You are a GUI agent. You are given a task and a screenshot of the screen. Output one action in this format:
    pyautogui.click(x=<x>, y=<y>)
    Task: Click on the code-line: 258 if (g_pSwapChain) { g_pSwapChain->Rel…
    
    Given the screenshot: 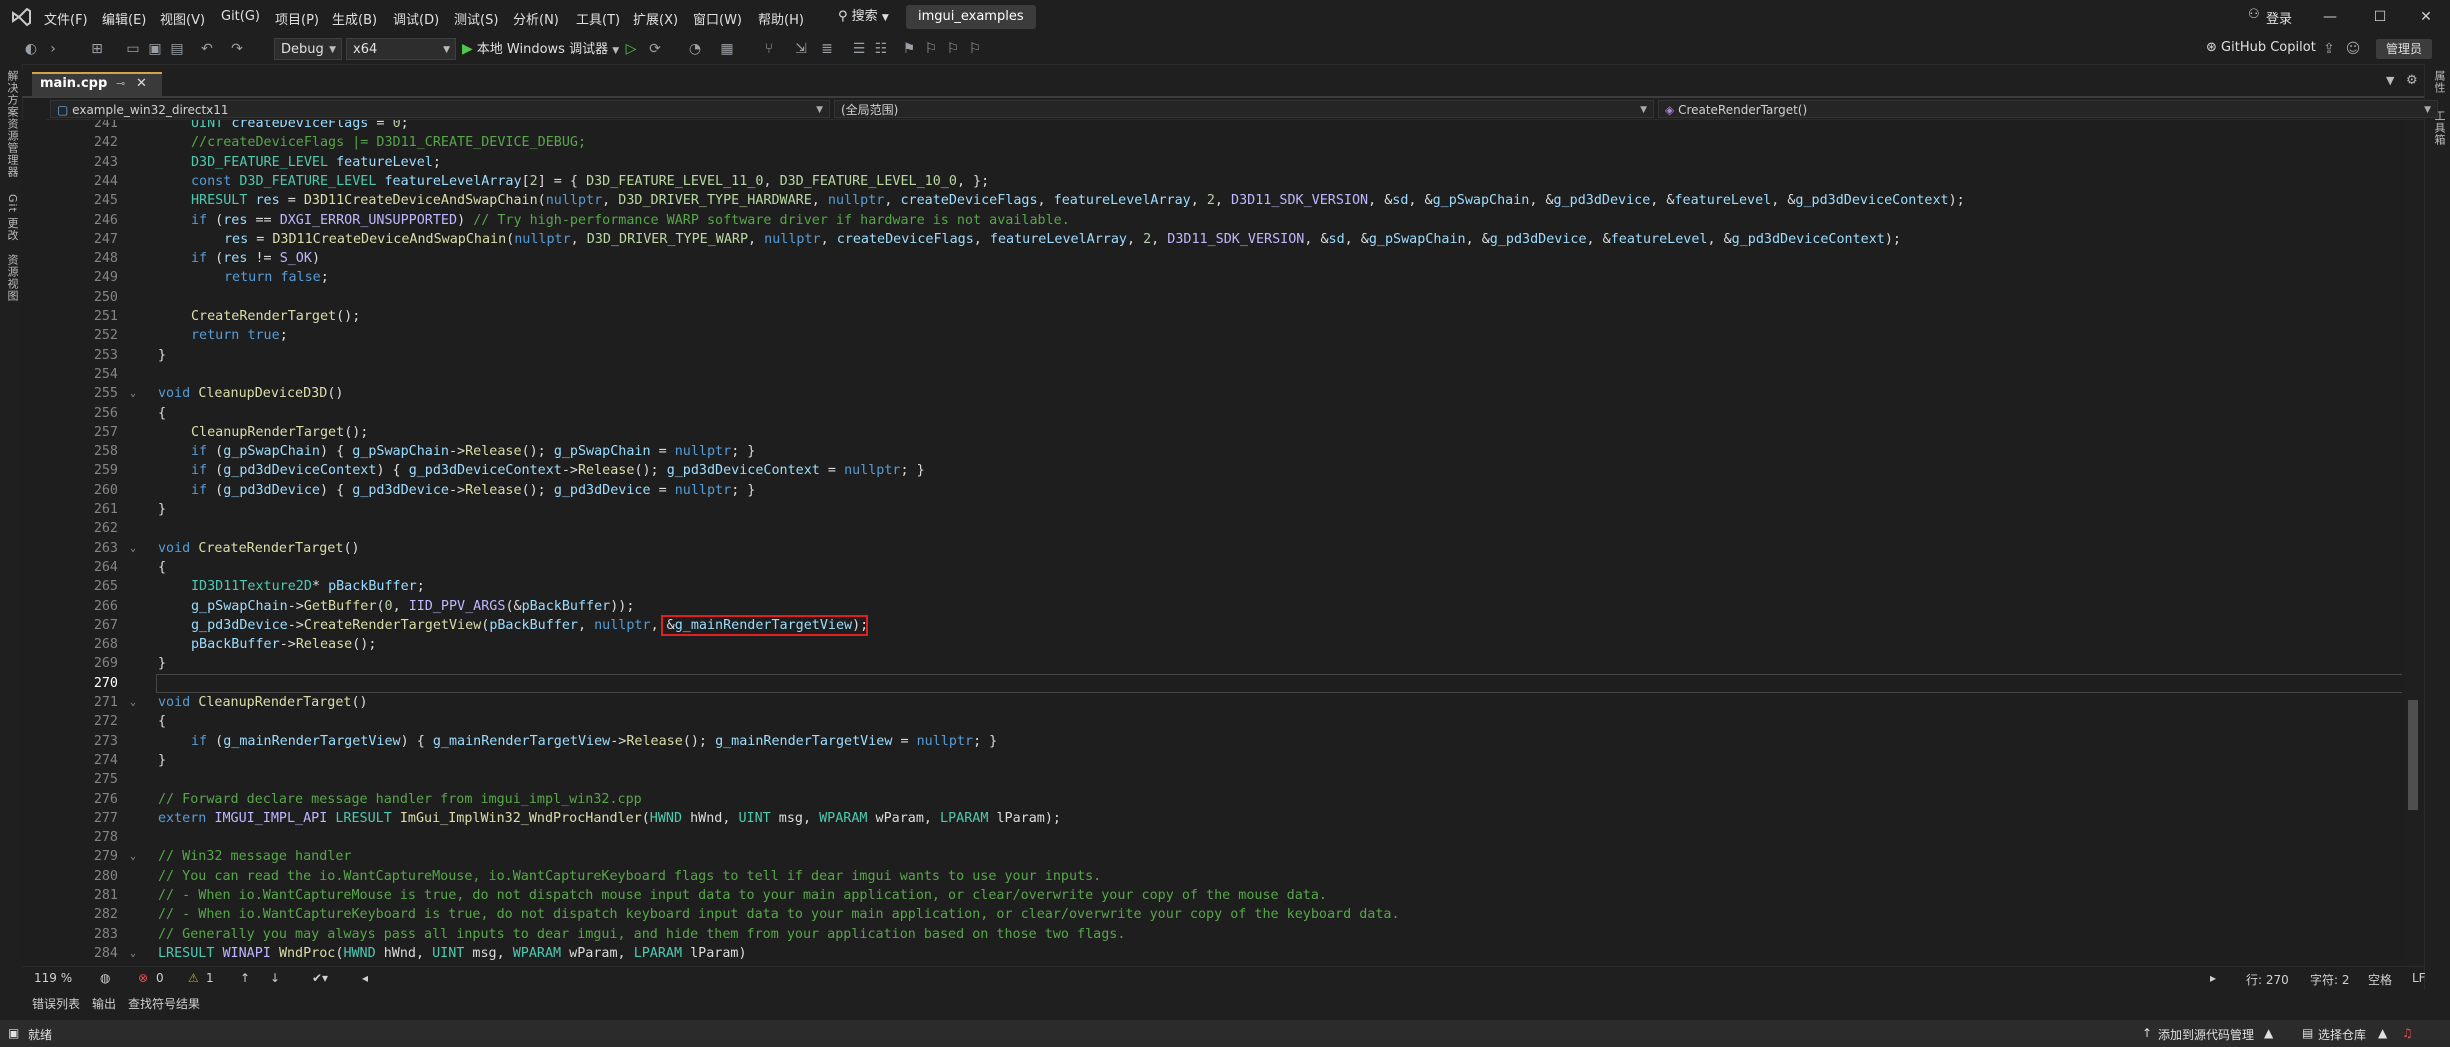 What is the action you would take?
    pyautogui.click(x=1212, y=451)
    